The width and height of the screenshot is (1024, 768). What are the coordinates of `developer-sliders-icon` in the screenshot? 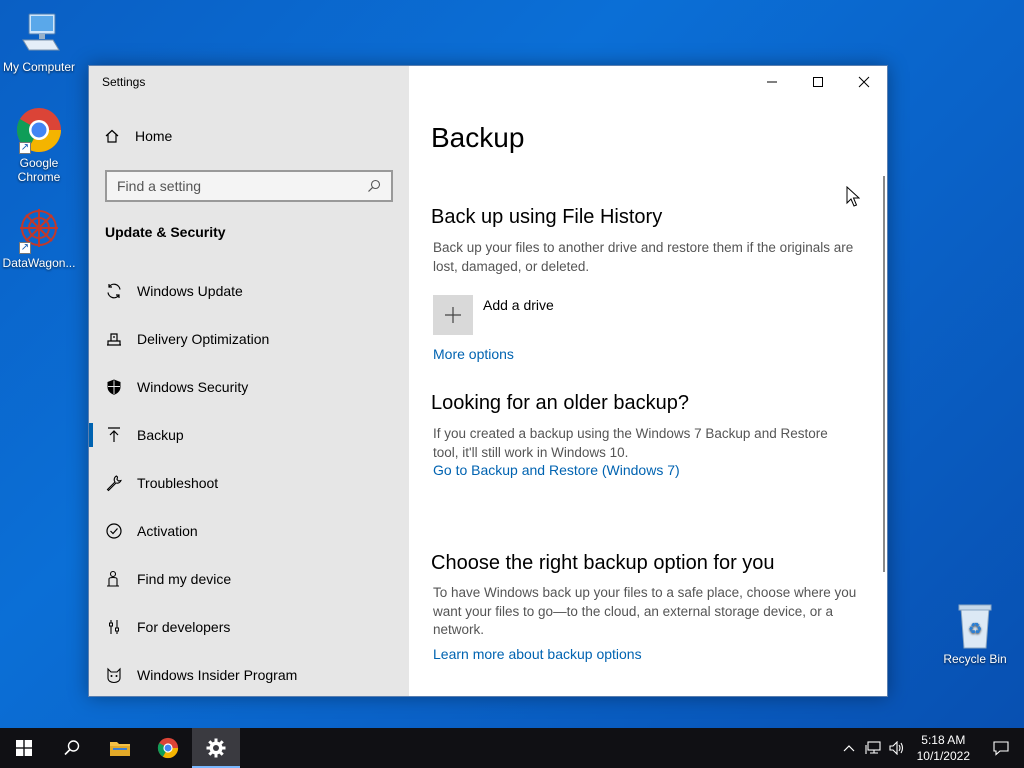 It's located at (114, 627).